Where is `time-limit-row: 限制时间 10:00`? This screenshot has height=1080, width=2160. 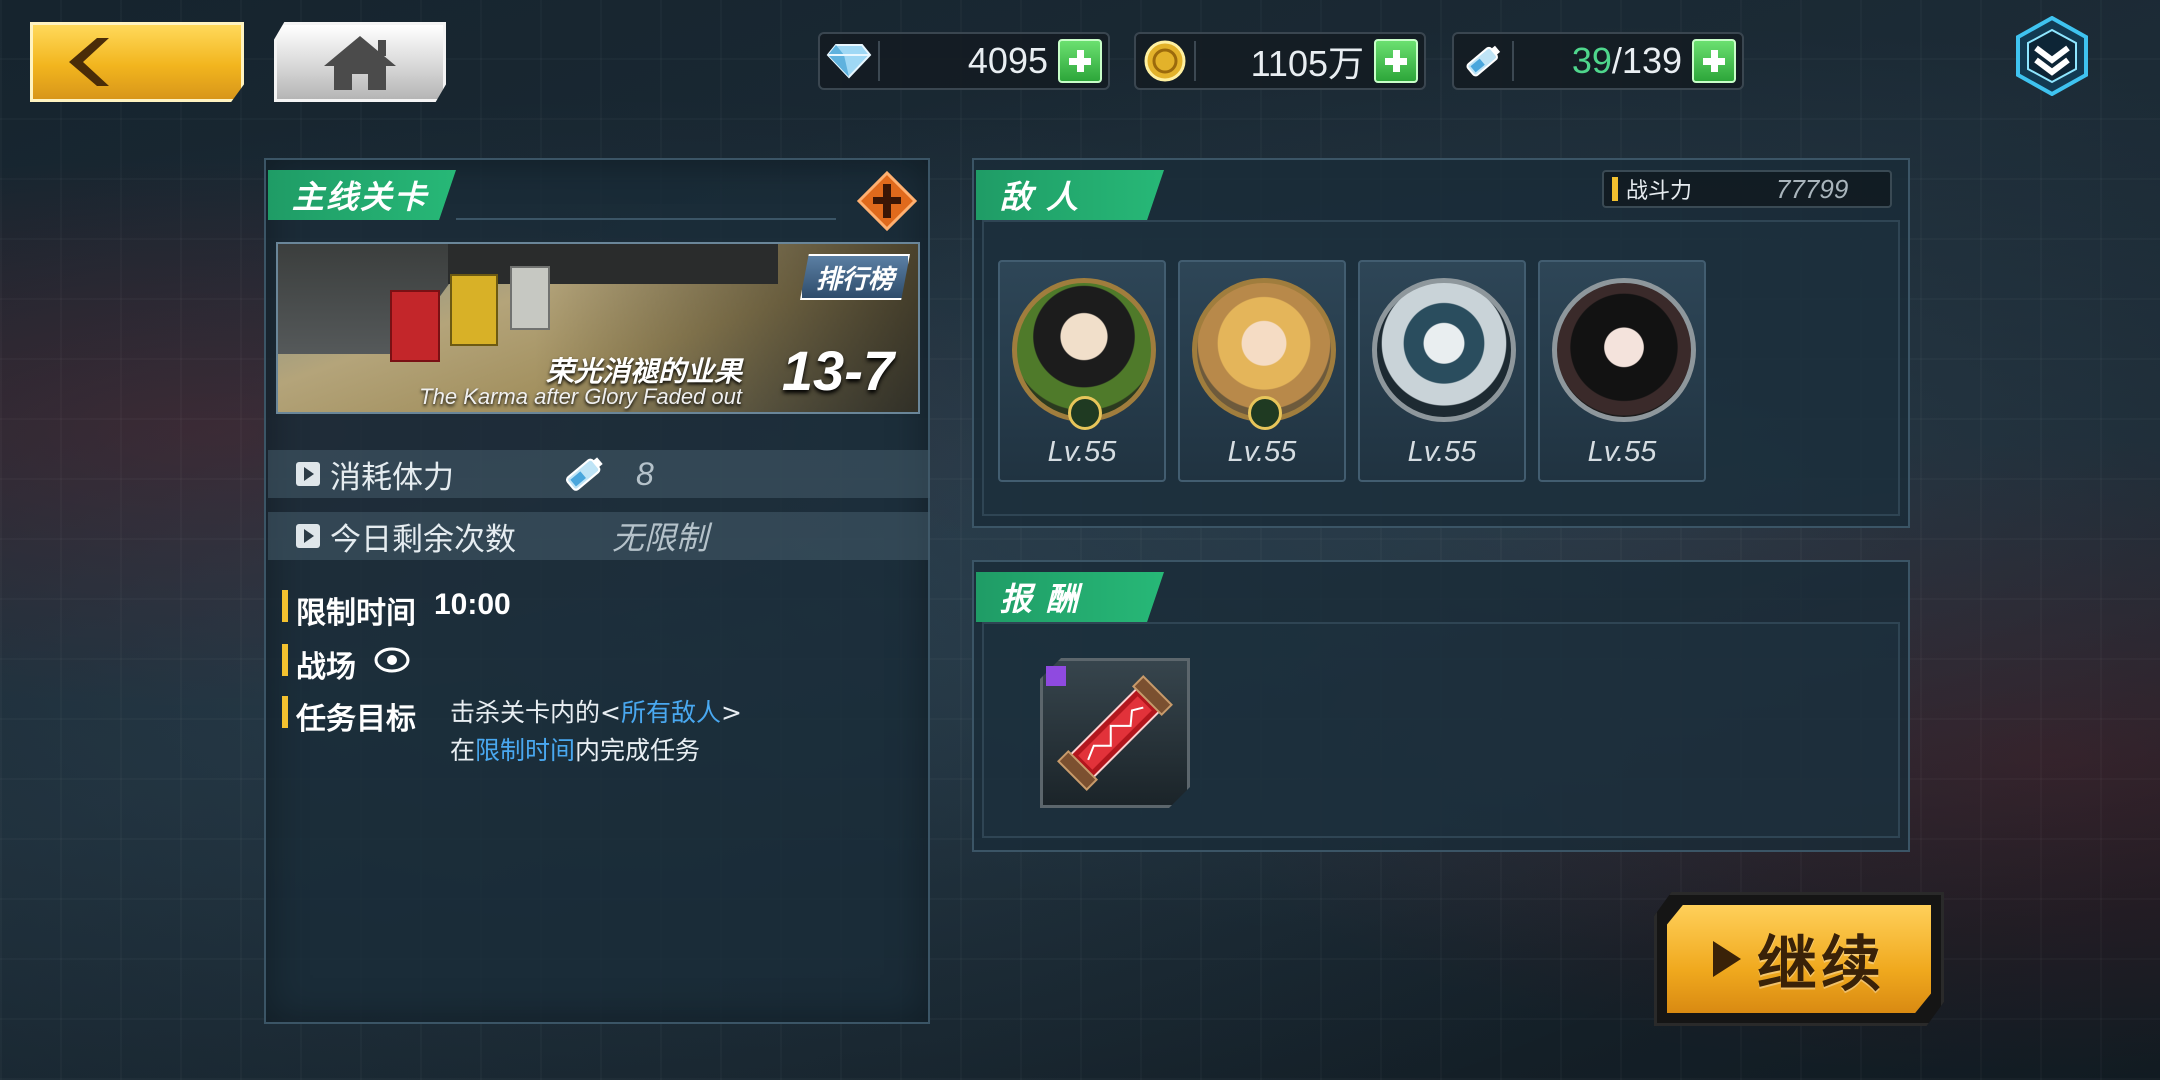 time-limit-row: 限制时间 10:00 is located at coordinates (396, 610).